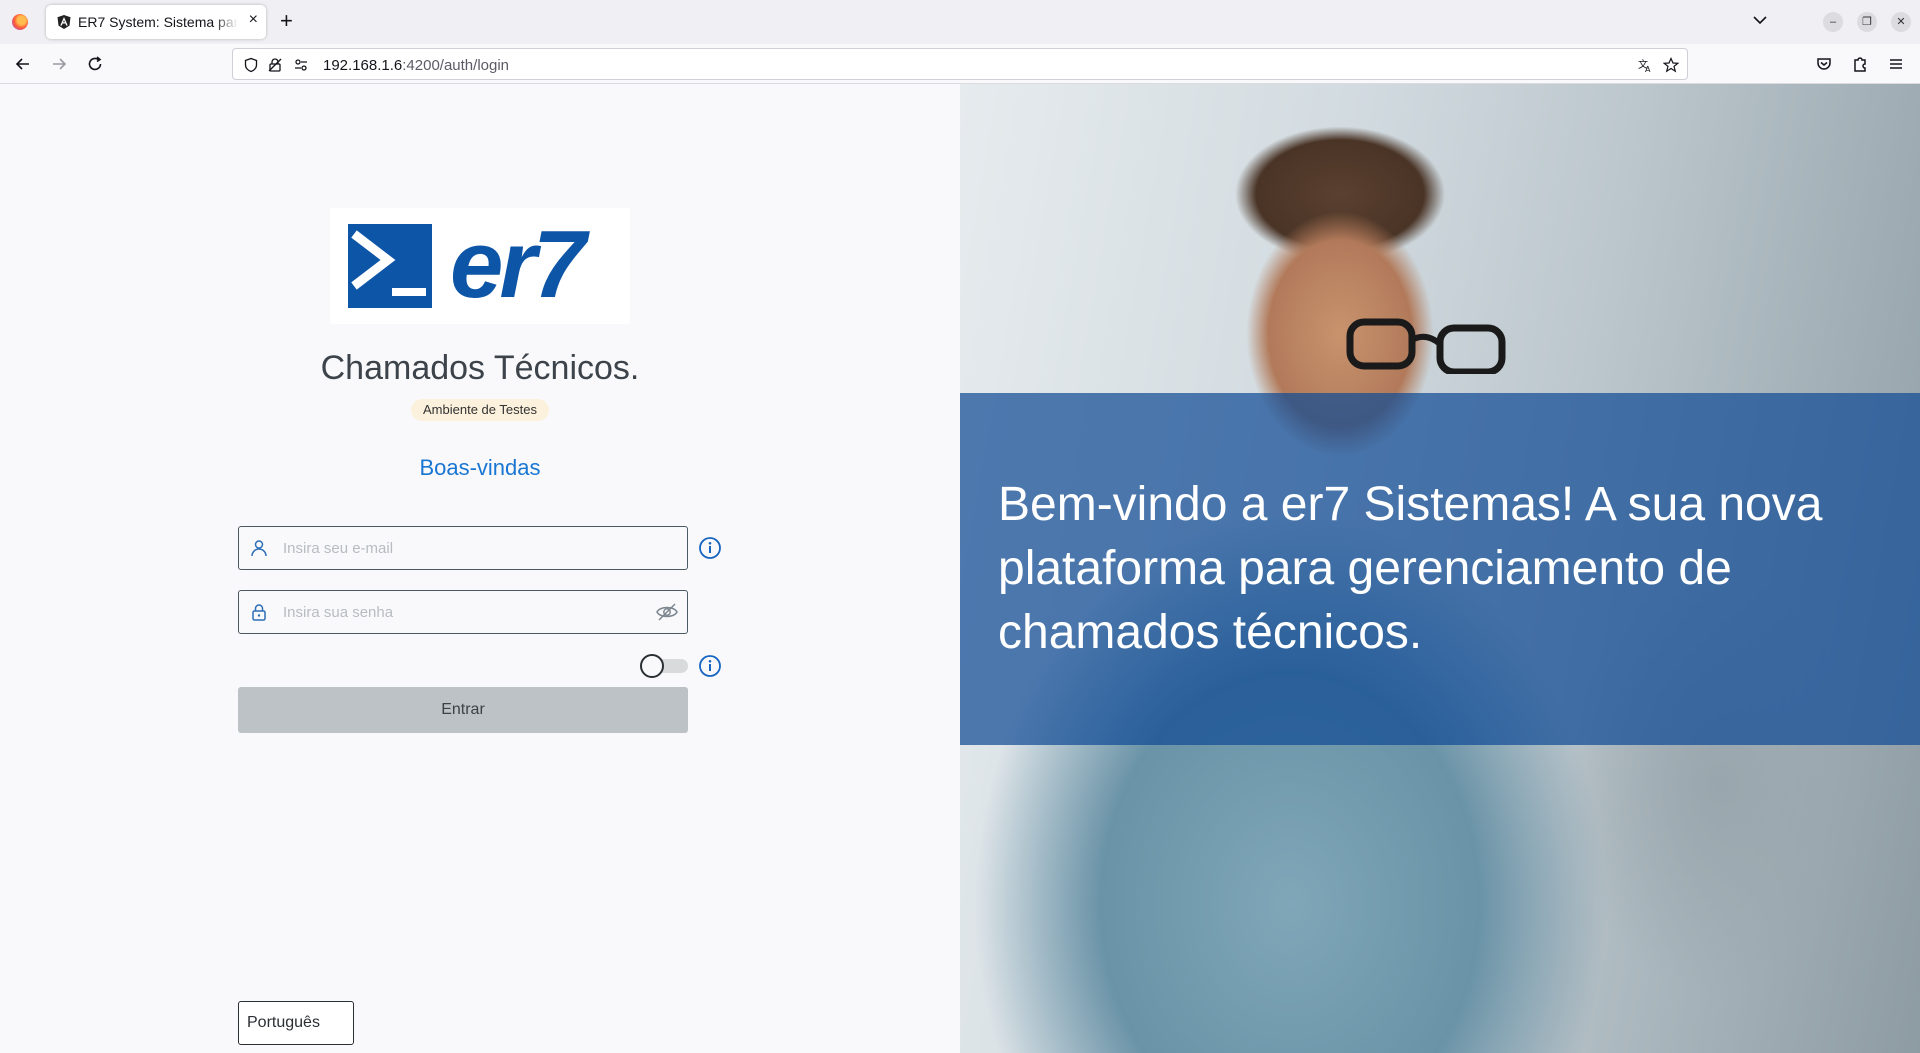 The image size is (1920, 1053). Describe the element at coordinates (1671, 65) in the screenshot. I see `bookmark-star-icon` at that location.